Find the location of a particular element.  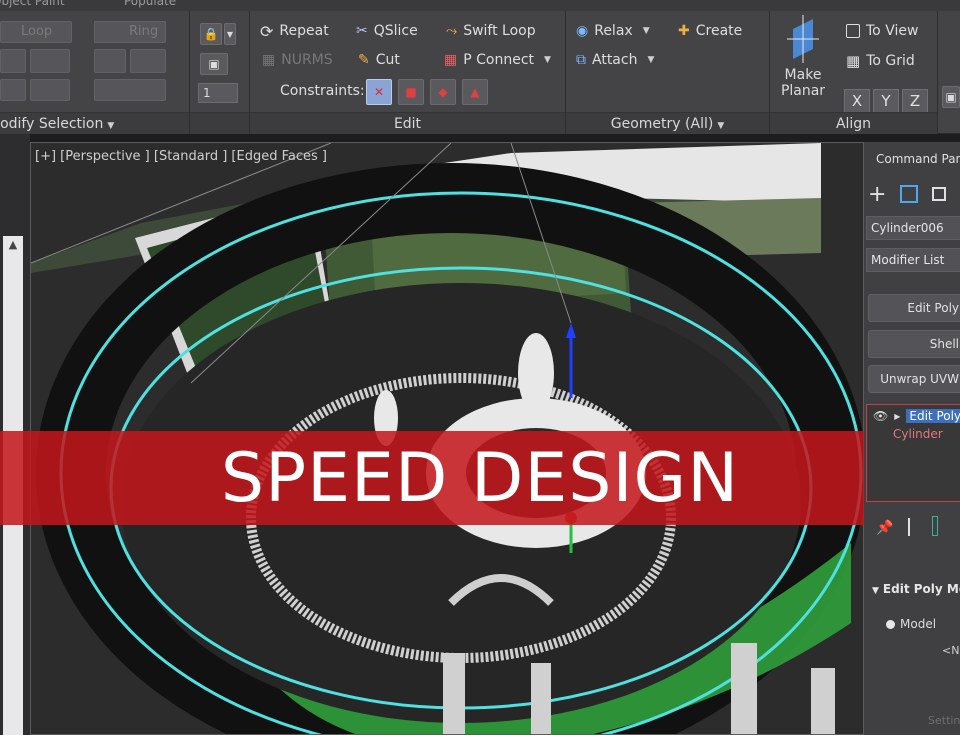

create-label: Create is located at coordinates (719, 31).